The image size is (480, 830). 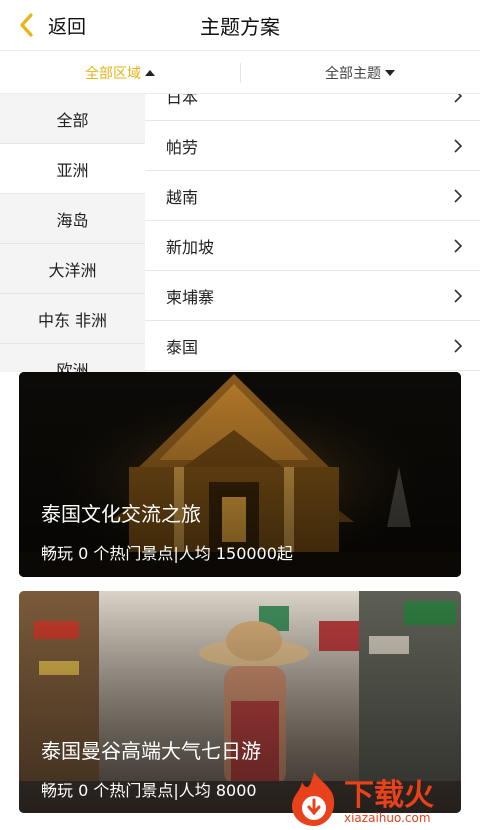 I want to click on country-label: 帕劳, so click(x=182, y=147).